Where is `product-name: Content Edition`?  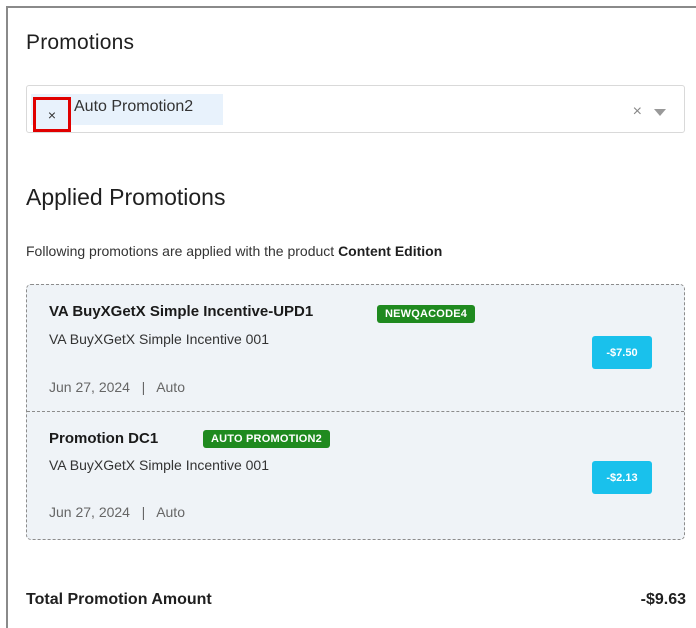
product-name: Content Edition is located at coordinates (390, 251).